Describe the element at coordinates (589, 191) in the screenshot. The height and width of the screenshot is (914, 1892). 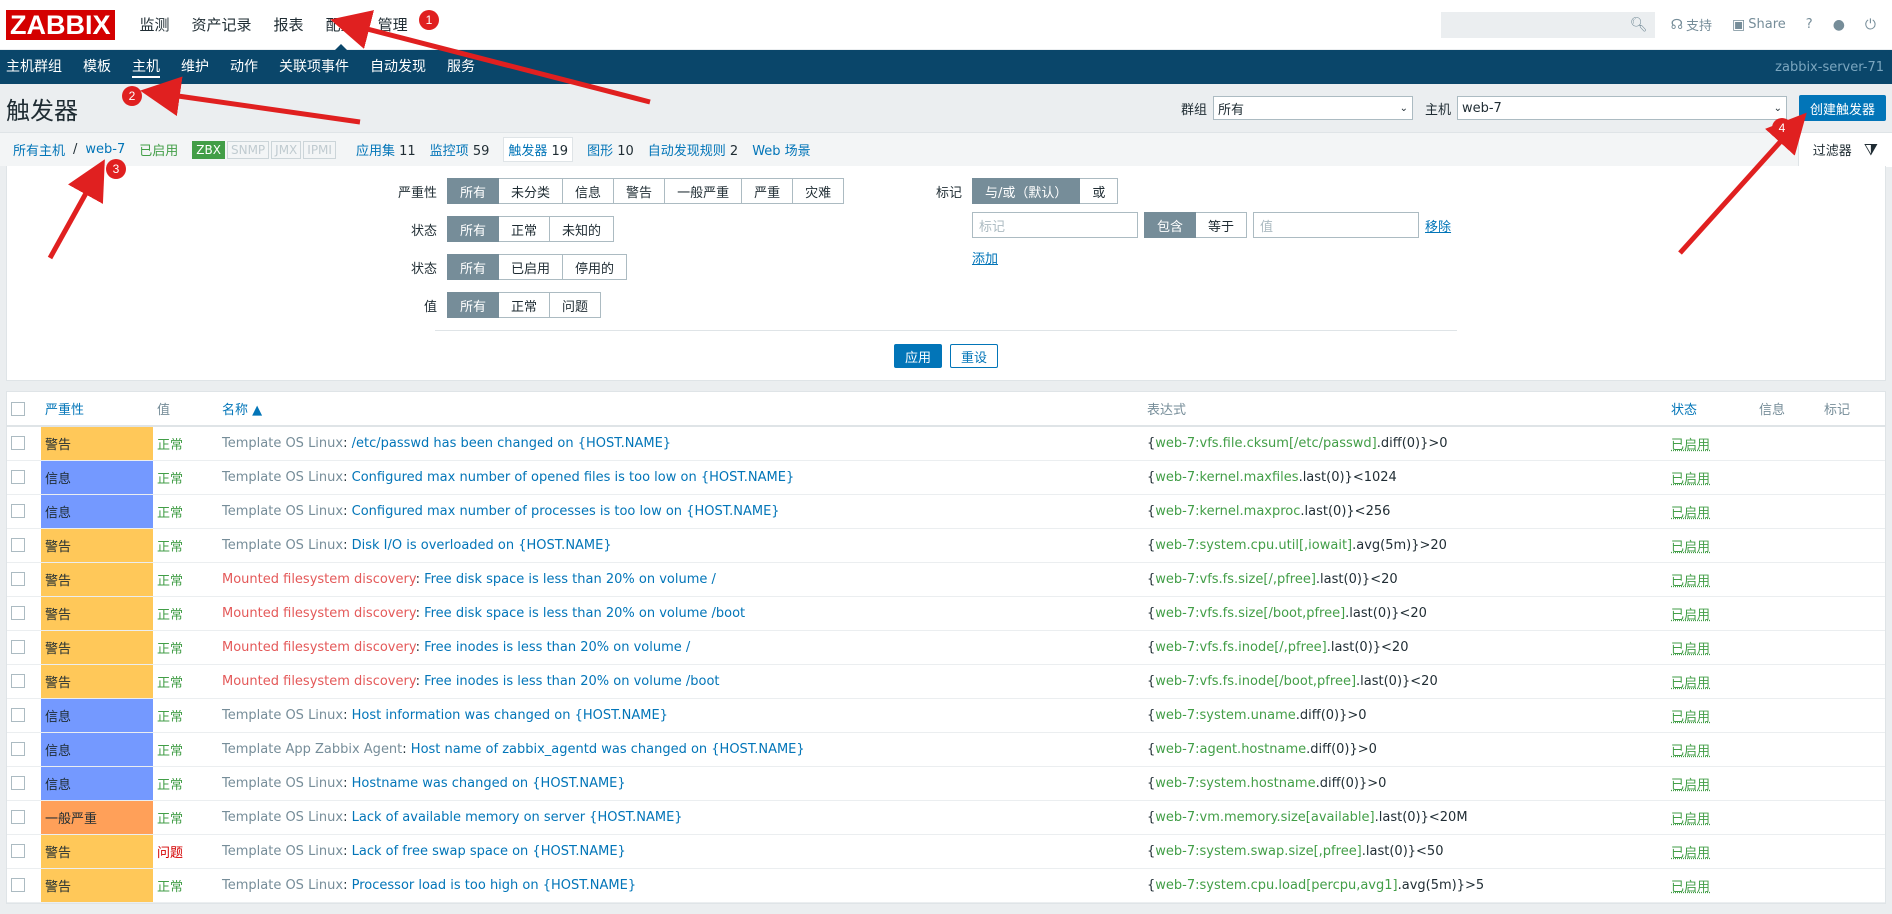
I see `severity-information: 信息` at that location.